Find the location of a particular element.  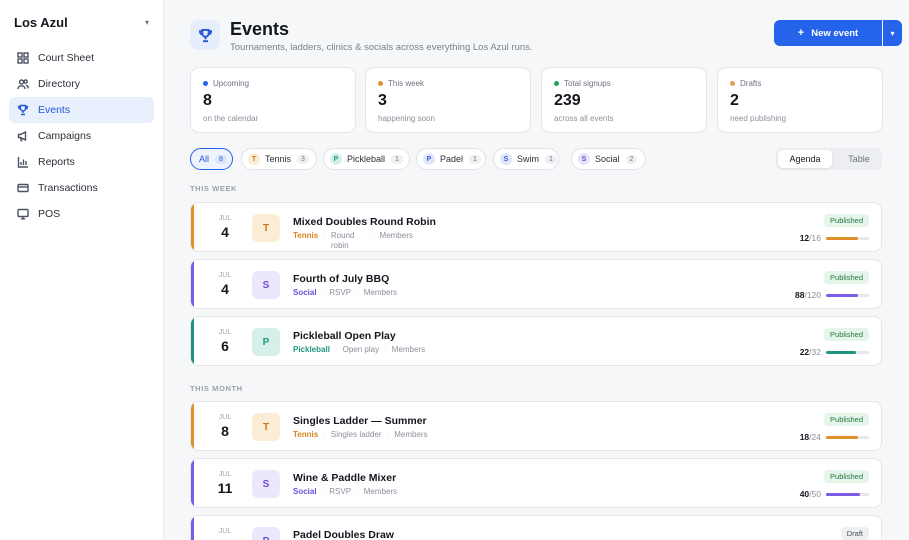

chip-count: 8 is located at coordinates (221, 159).